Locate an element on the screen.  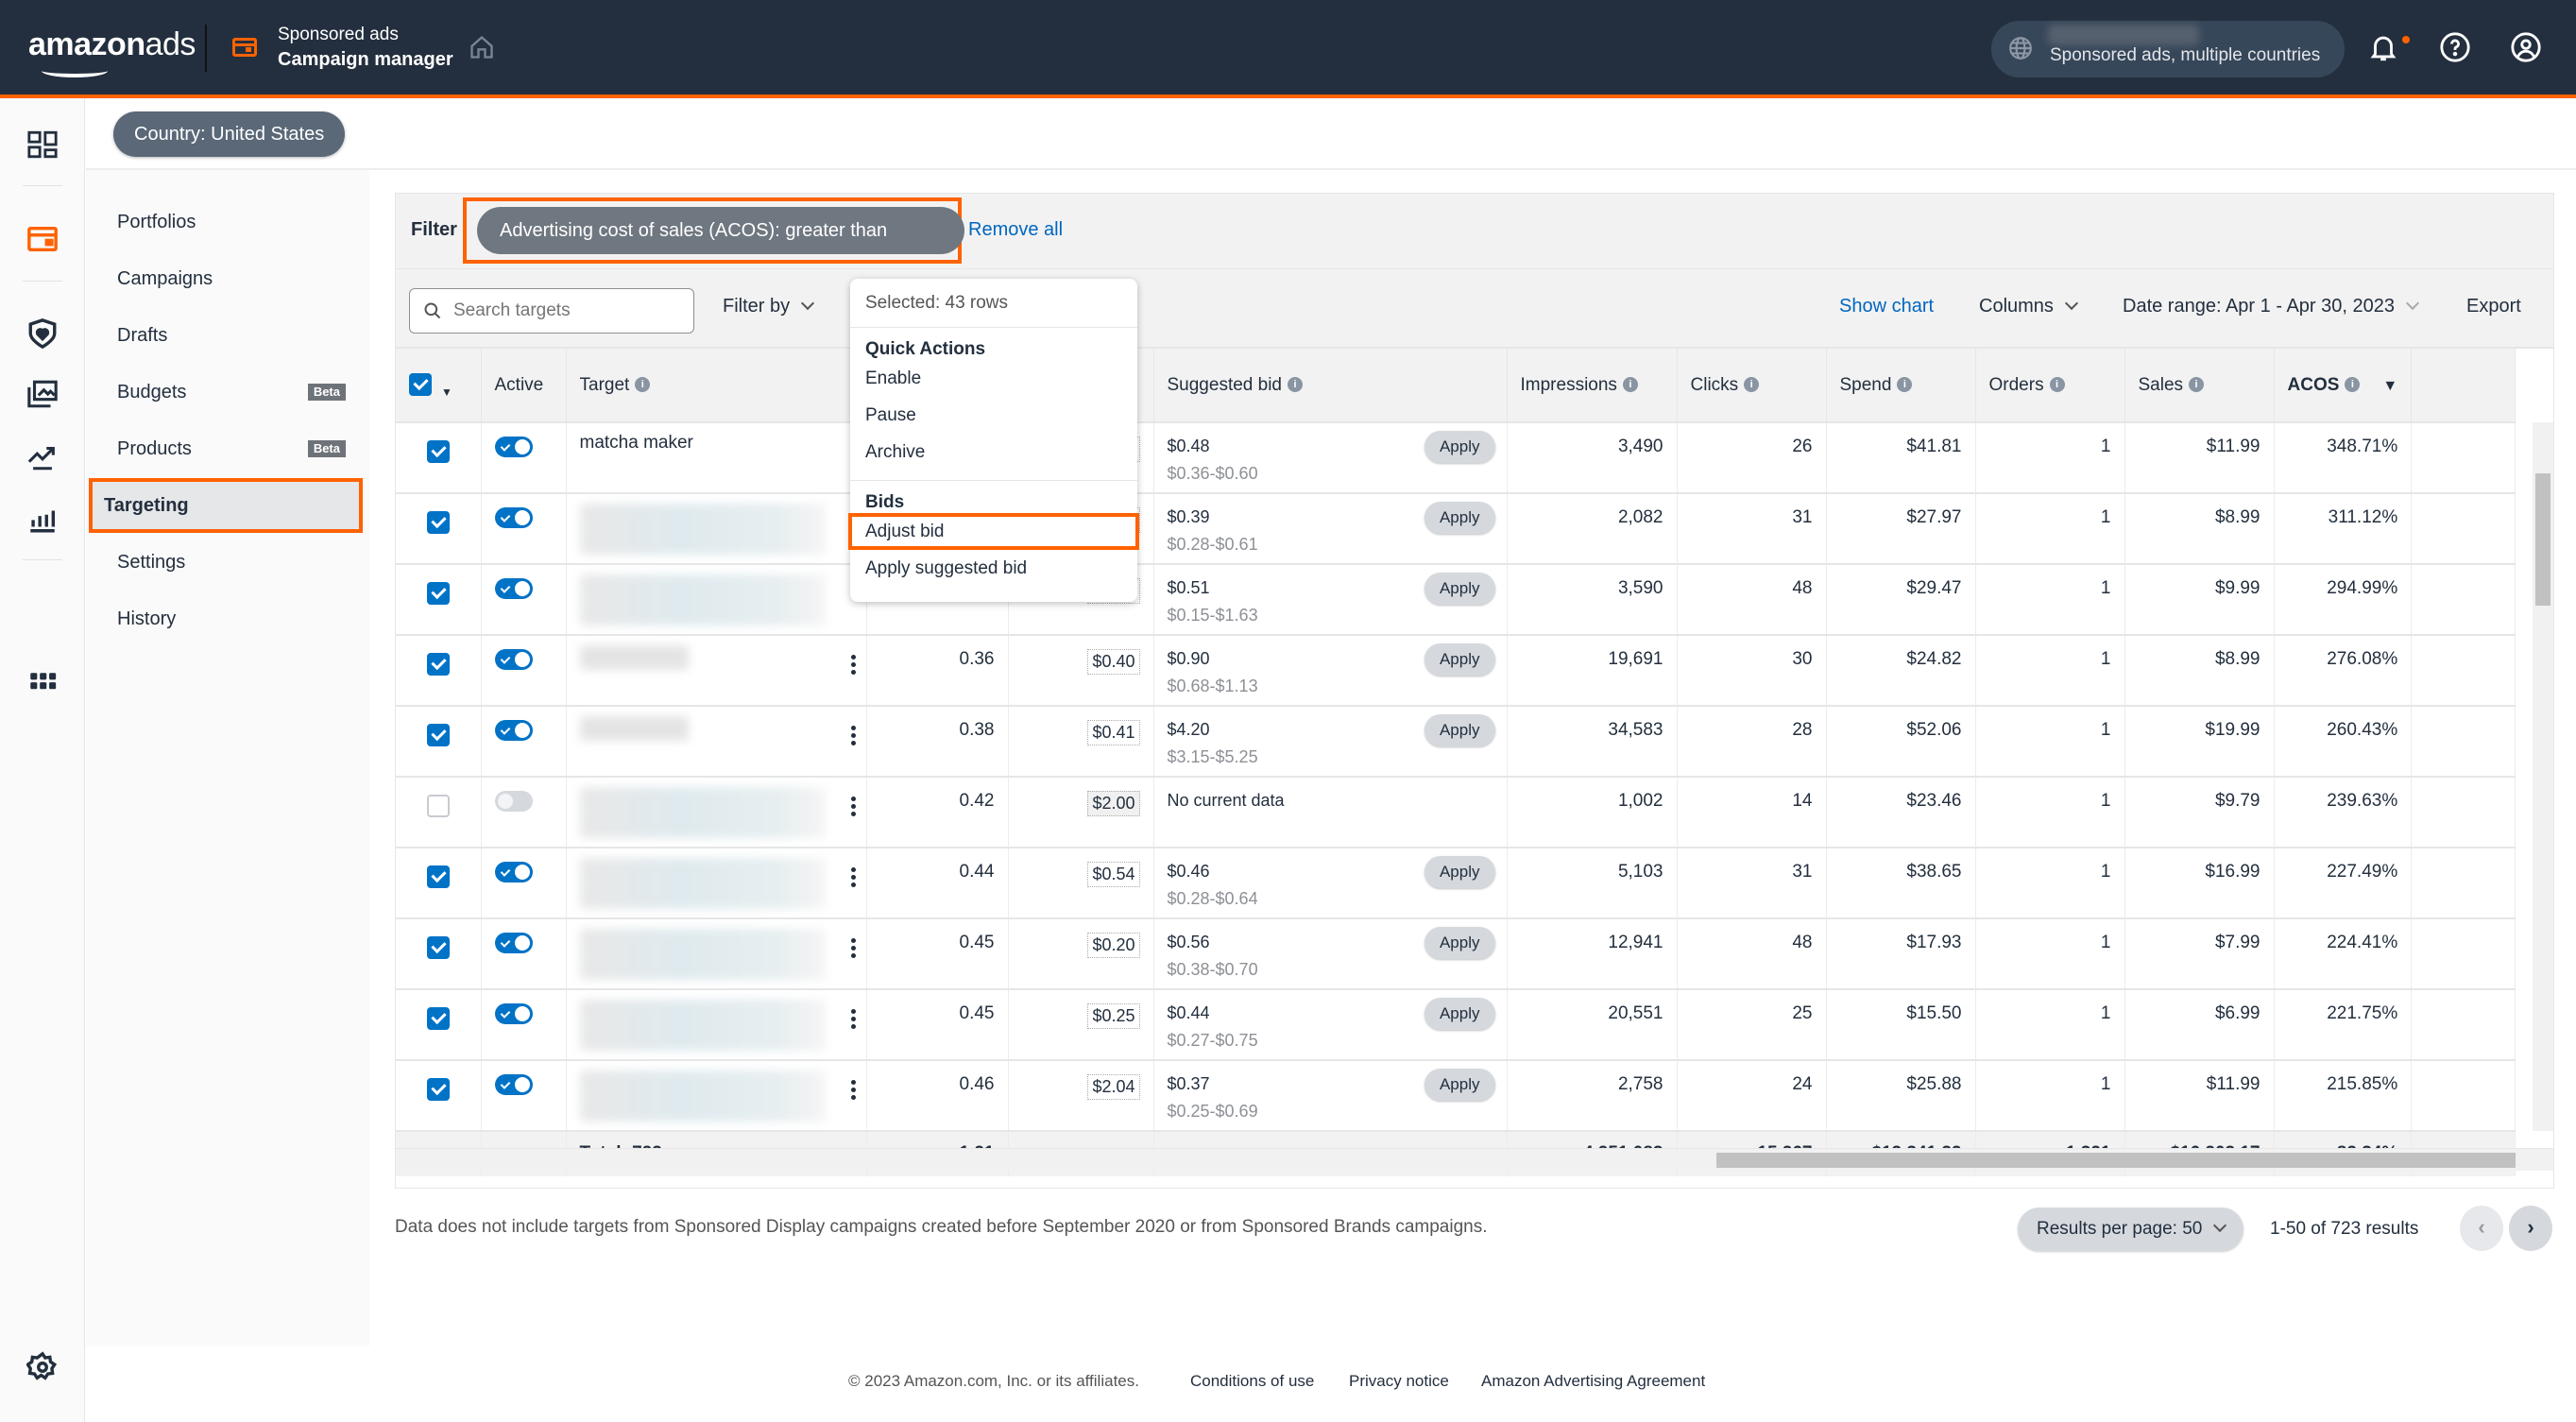
bid-input: $2.00 is located at coordinates (1113, 803).